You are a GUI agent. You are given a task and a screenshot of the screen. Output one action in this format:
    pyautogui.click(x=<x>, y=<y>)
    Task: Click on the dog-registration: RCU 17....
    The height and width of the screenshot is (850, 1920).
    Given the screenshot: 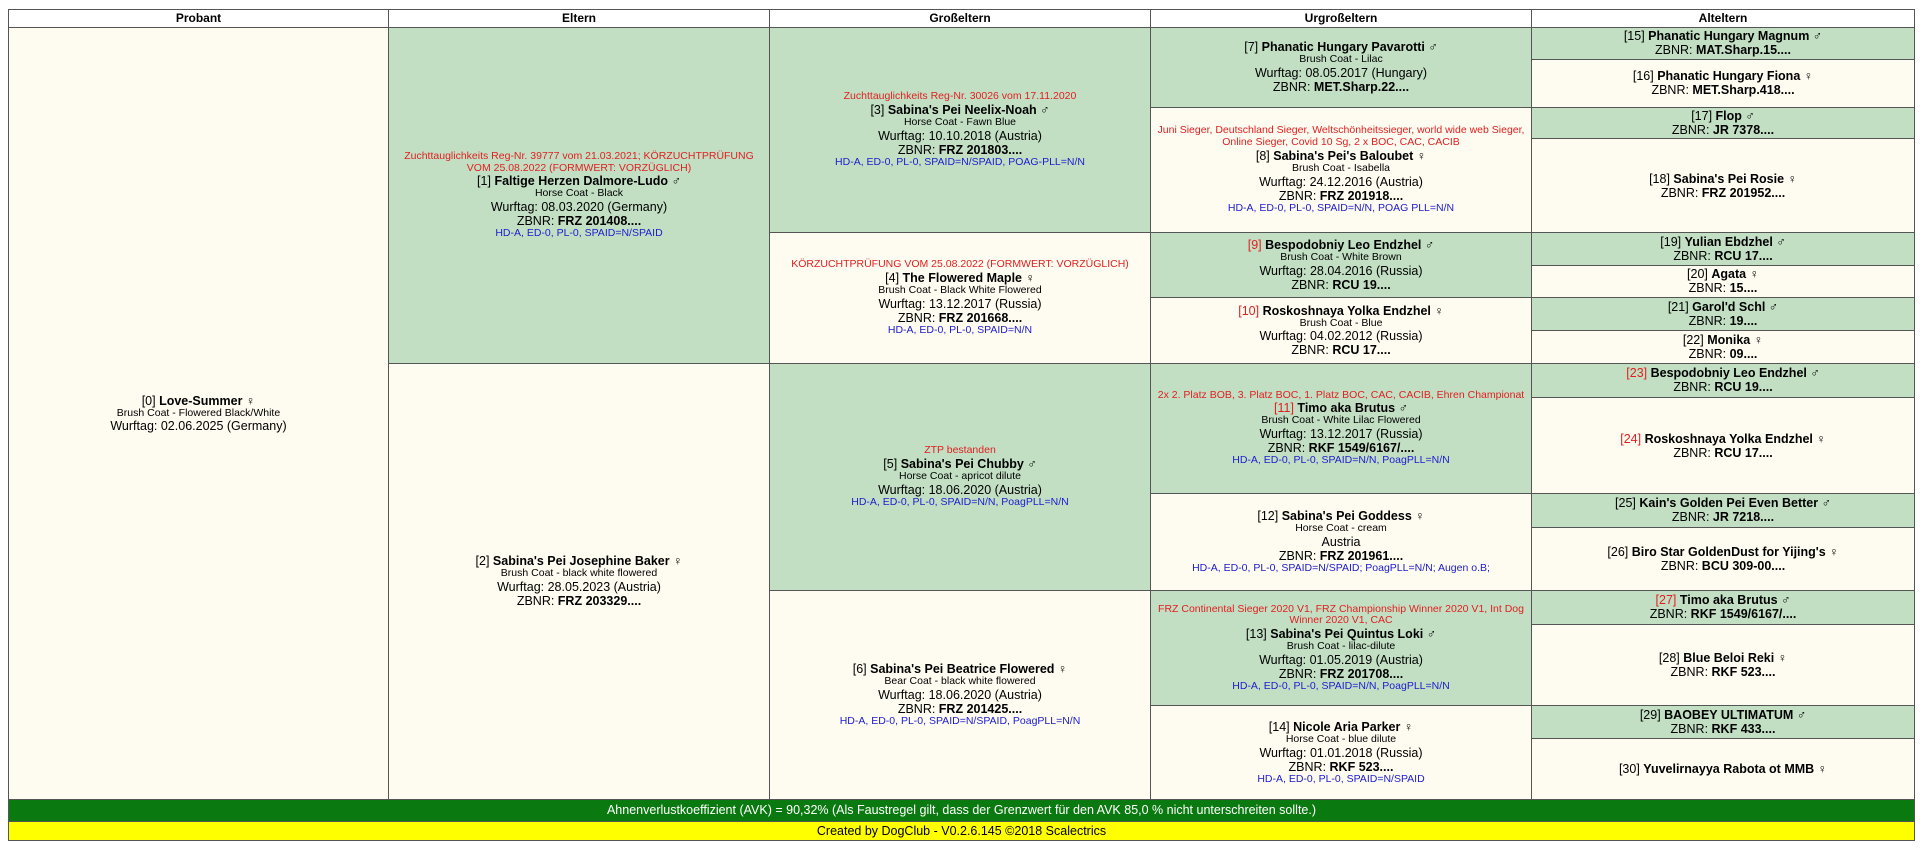 What is the action you would take?
    pyautogui.click(x=1743, y=255)
    